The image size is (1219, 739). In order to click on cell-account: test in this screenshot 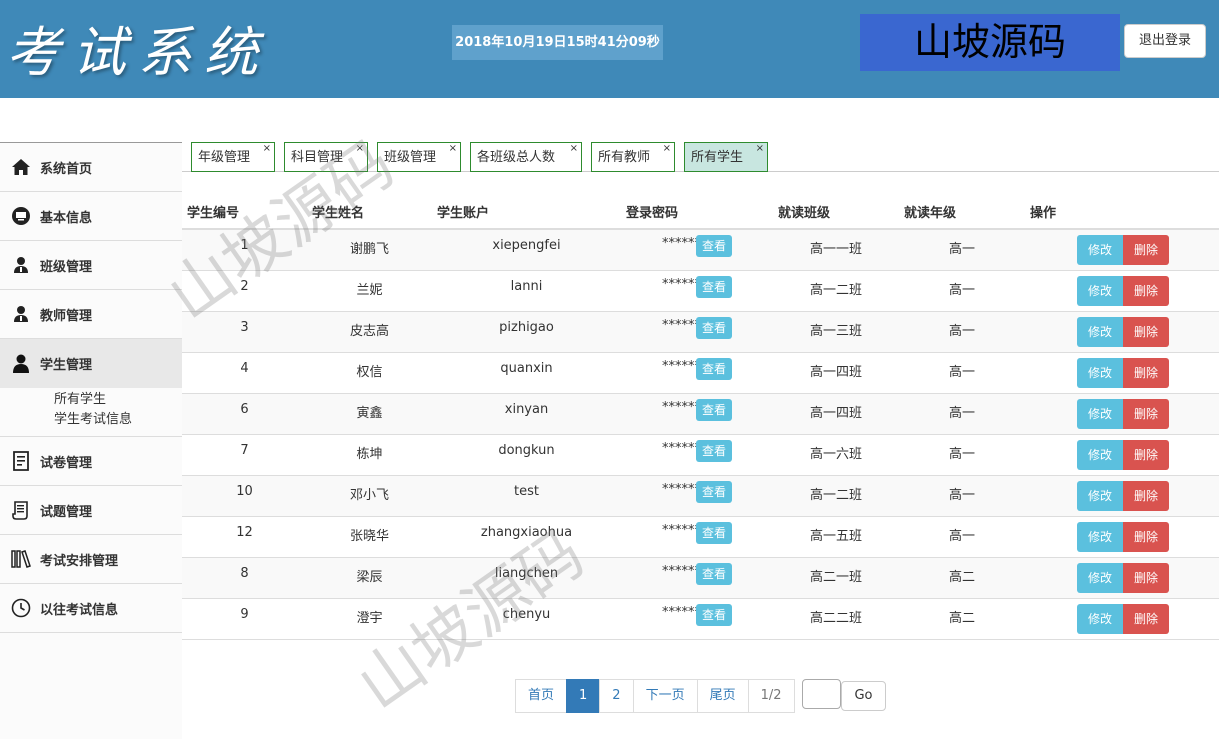, I will do `click(526, 491)`.